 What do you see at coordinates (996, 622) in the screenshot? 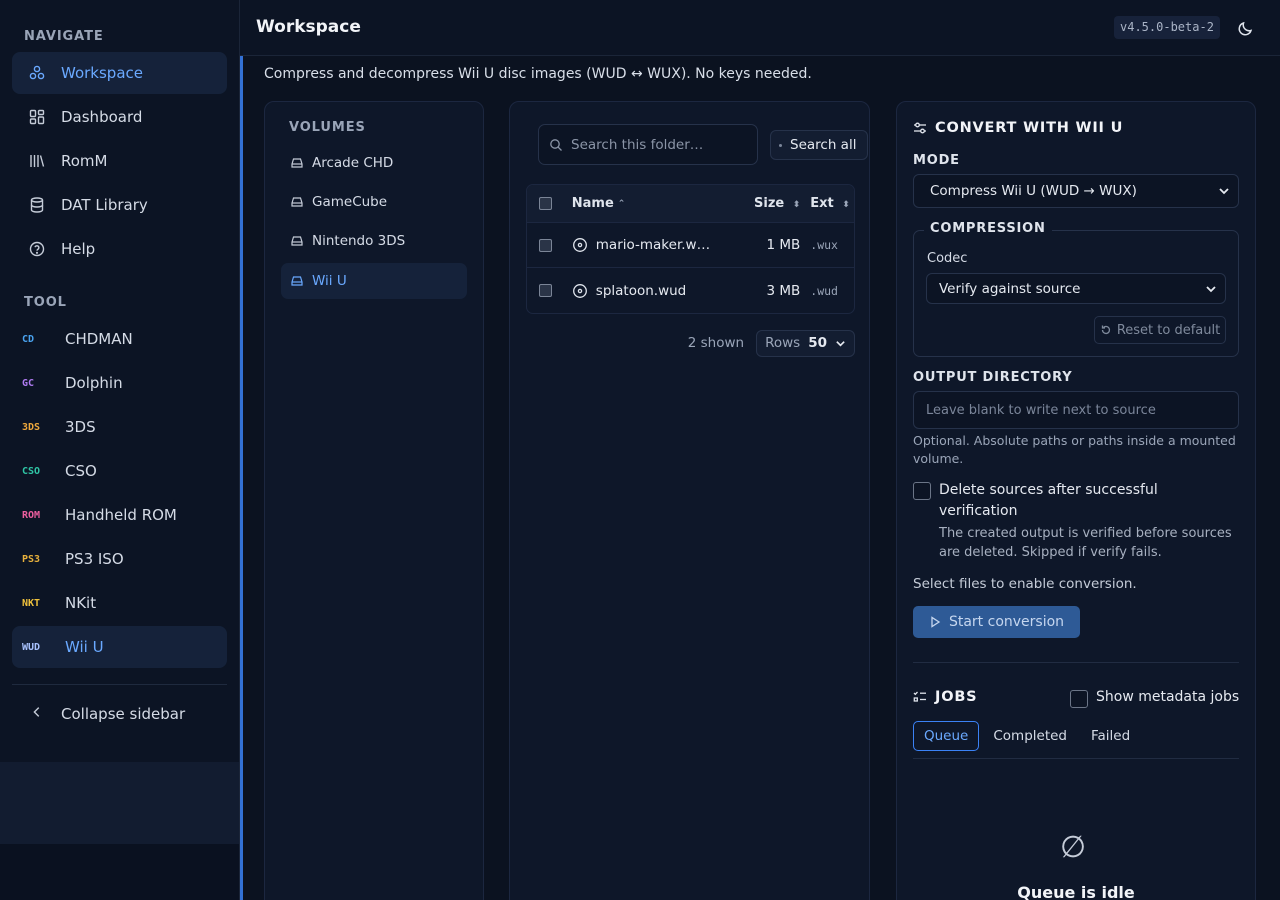
I see `start-conversion-button: Start conversion` at bounding box center [996, 622].